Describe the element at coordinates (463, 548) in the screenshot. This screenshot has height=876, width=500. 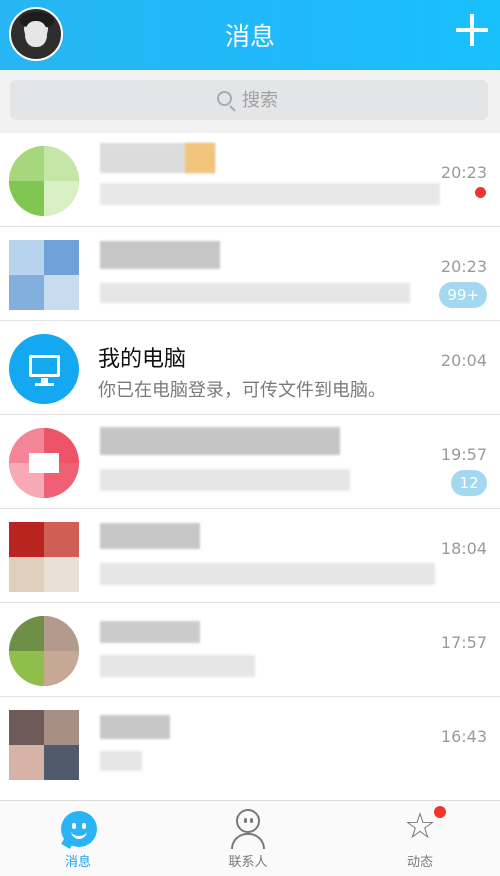
I see `conversation-time: 18:04` at that location.